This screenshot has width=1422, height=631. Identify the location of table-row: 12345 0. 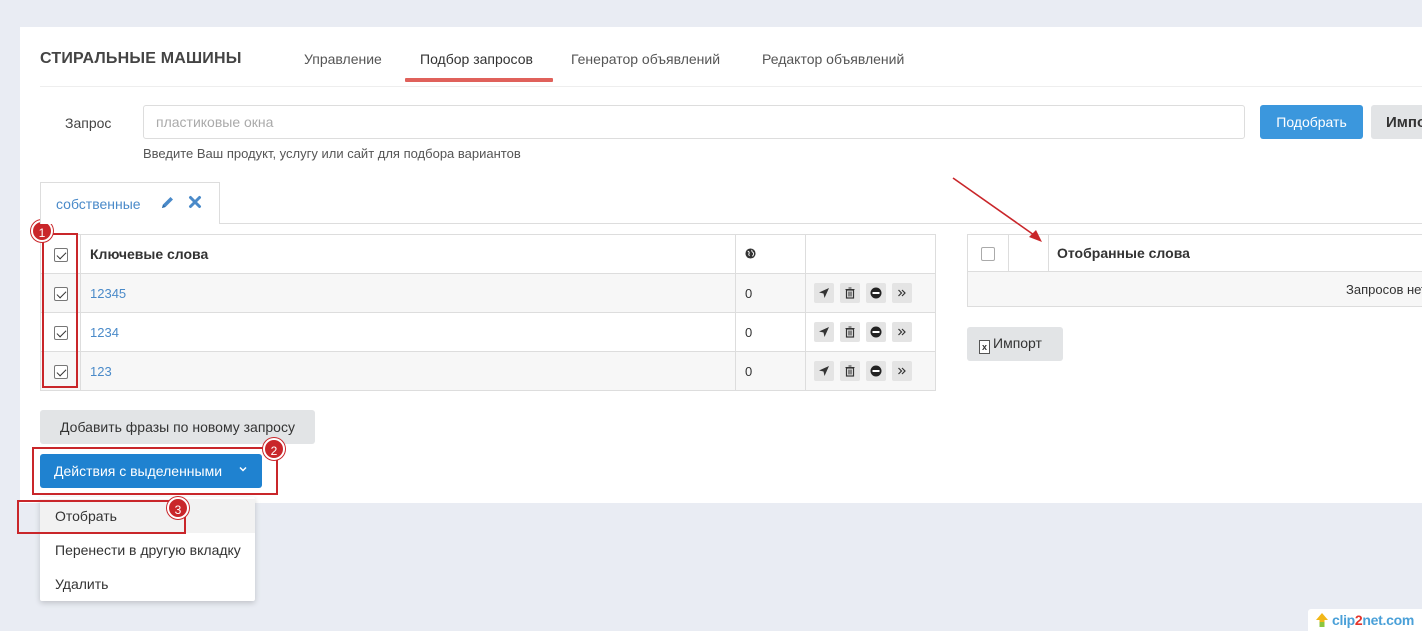
(488, 293).